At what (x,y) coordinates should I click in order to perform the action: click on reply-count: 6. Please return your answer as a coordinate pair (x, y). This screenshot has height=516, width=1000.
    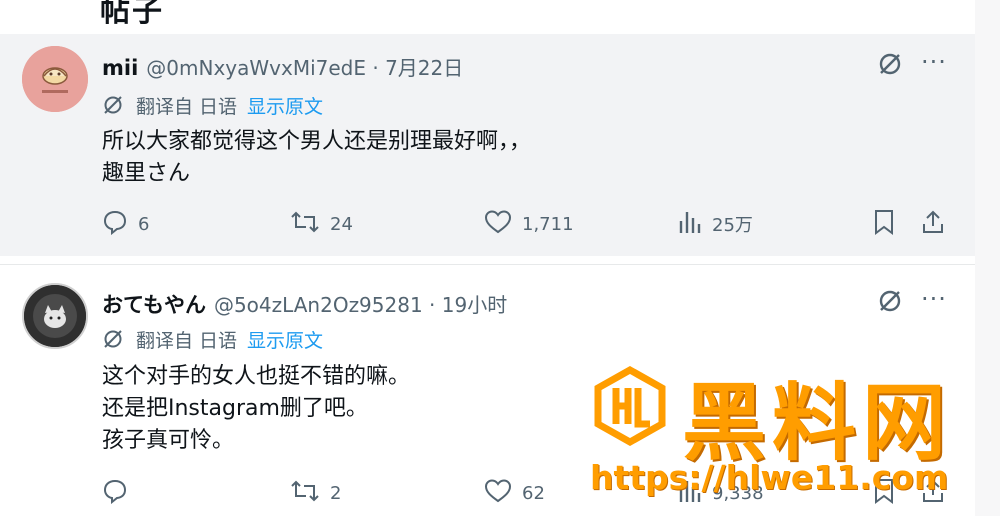
    Looking at the image, I should click on (144, 224).